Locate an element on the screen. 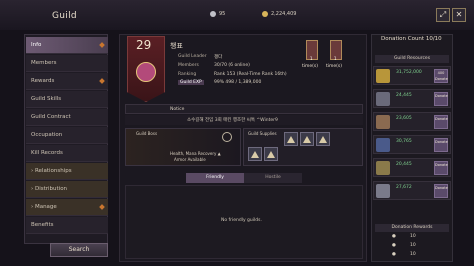  silver-coin-icon is located at coordinates (213, 14).